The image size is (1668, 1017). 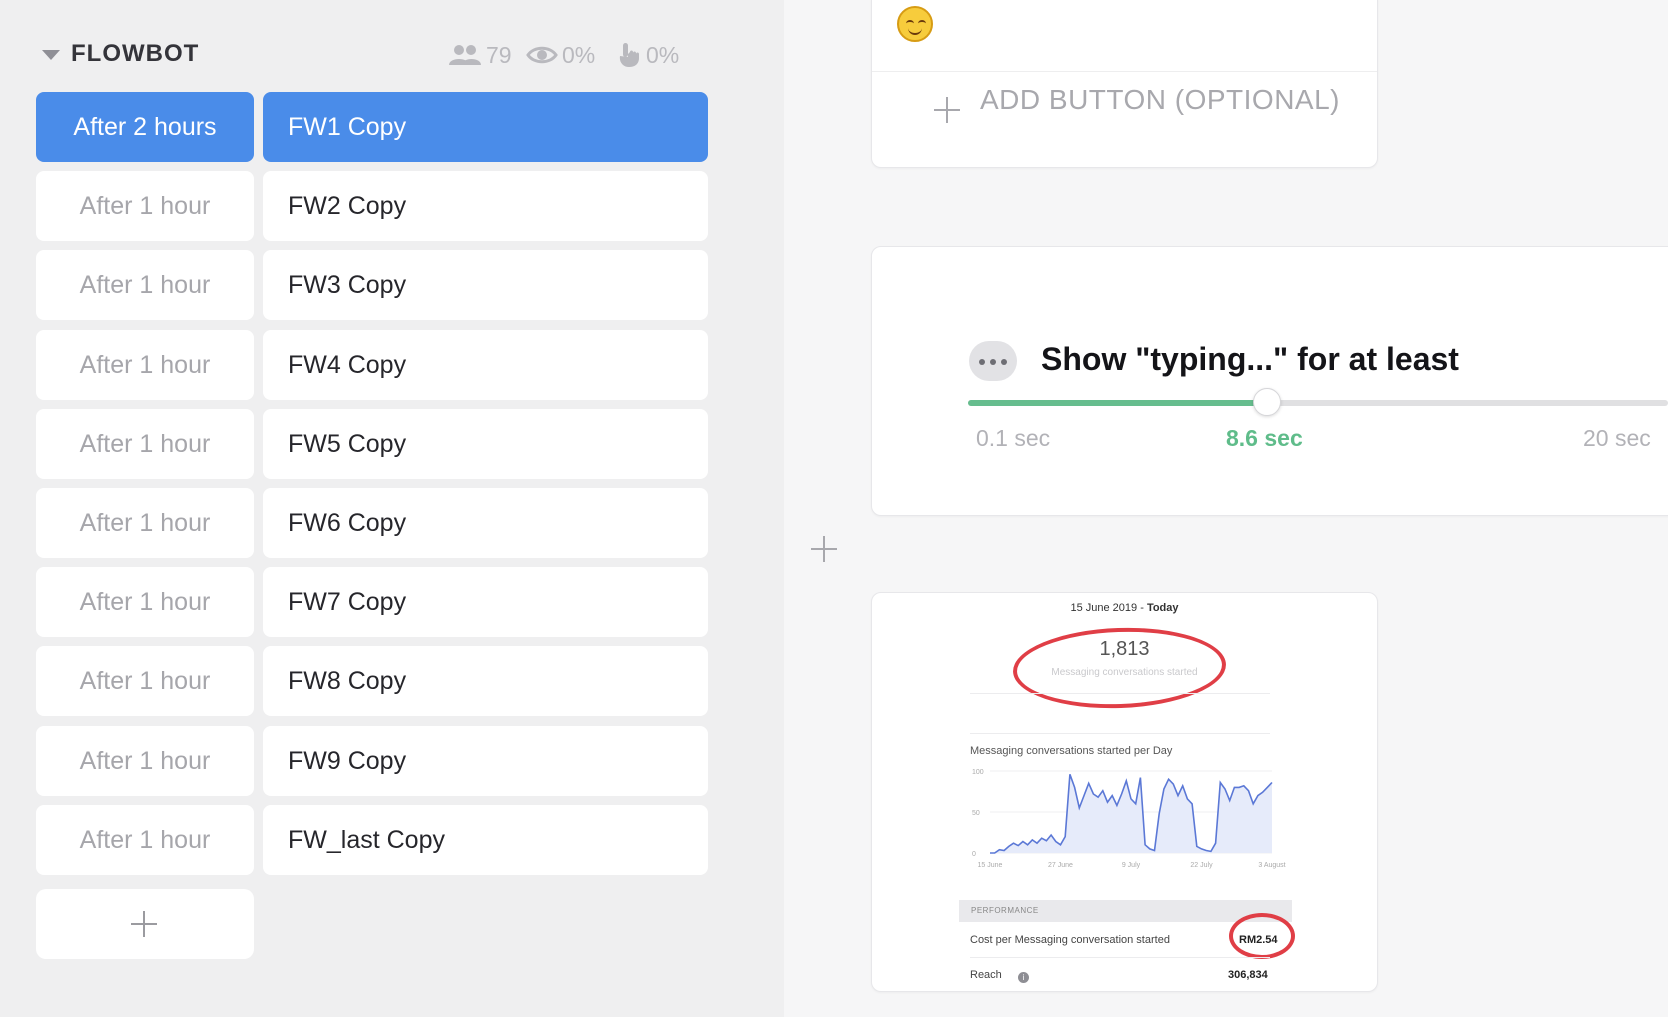 I want to click on metric-label-reach: Reach, so click(x=986, y=975).